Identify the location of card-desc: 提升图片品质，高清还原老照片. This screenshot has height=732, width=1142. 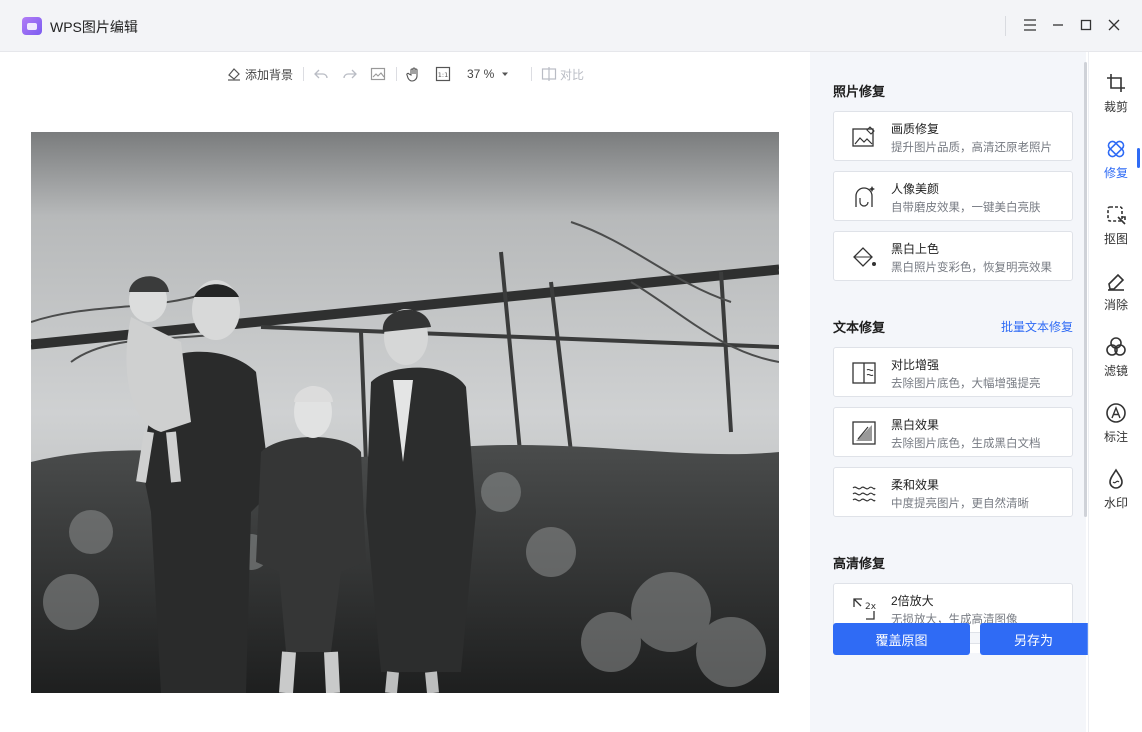
(971, 148).